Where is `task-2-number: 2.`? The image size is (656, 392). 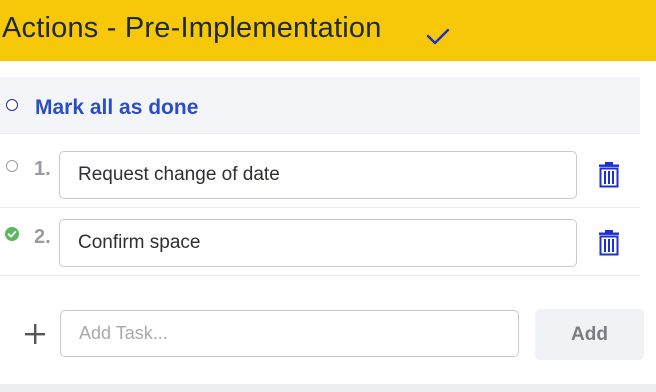 task-2-number: 2. is located at coordinates (42, 237).